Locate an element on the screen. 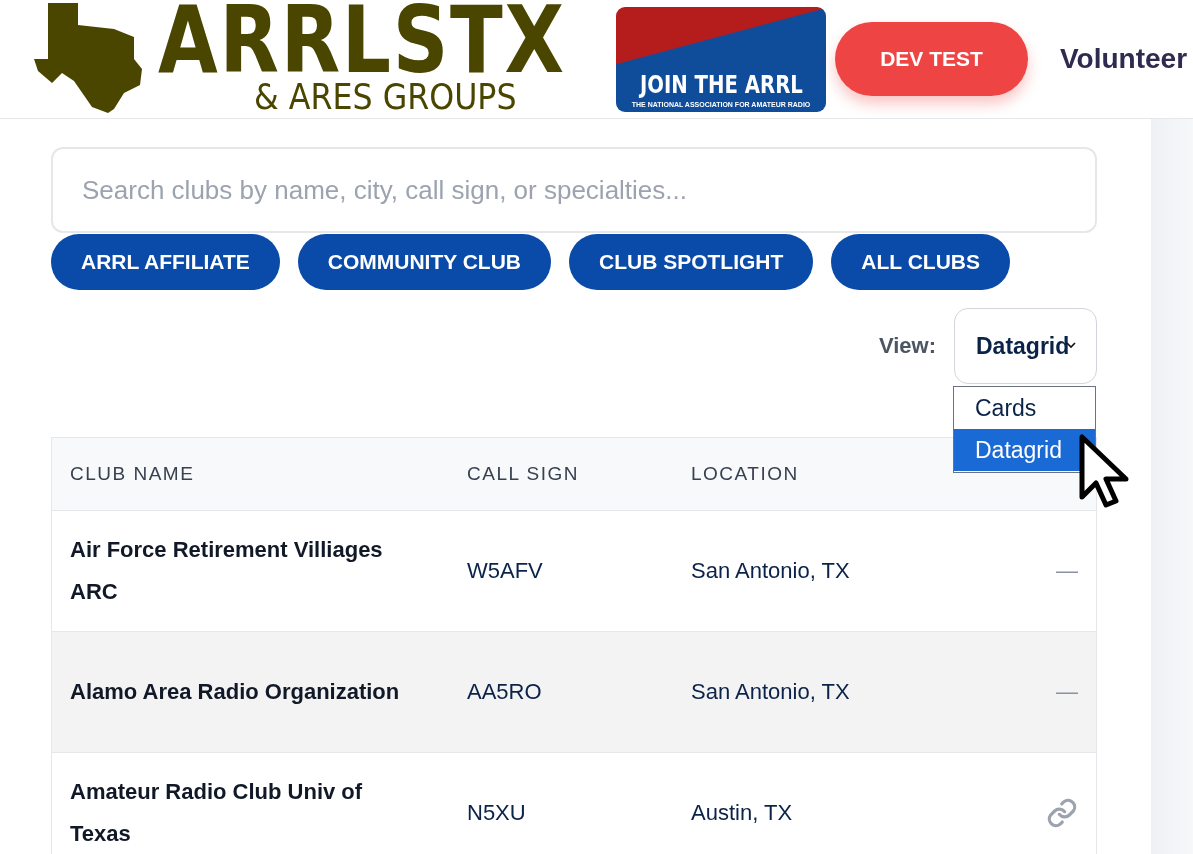 This screenshot has height=854, width=1193. dev-test-button: DEV TEST is located at coordinates (931, 59).